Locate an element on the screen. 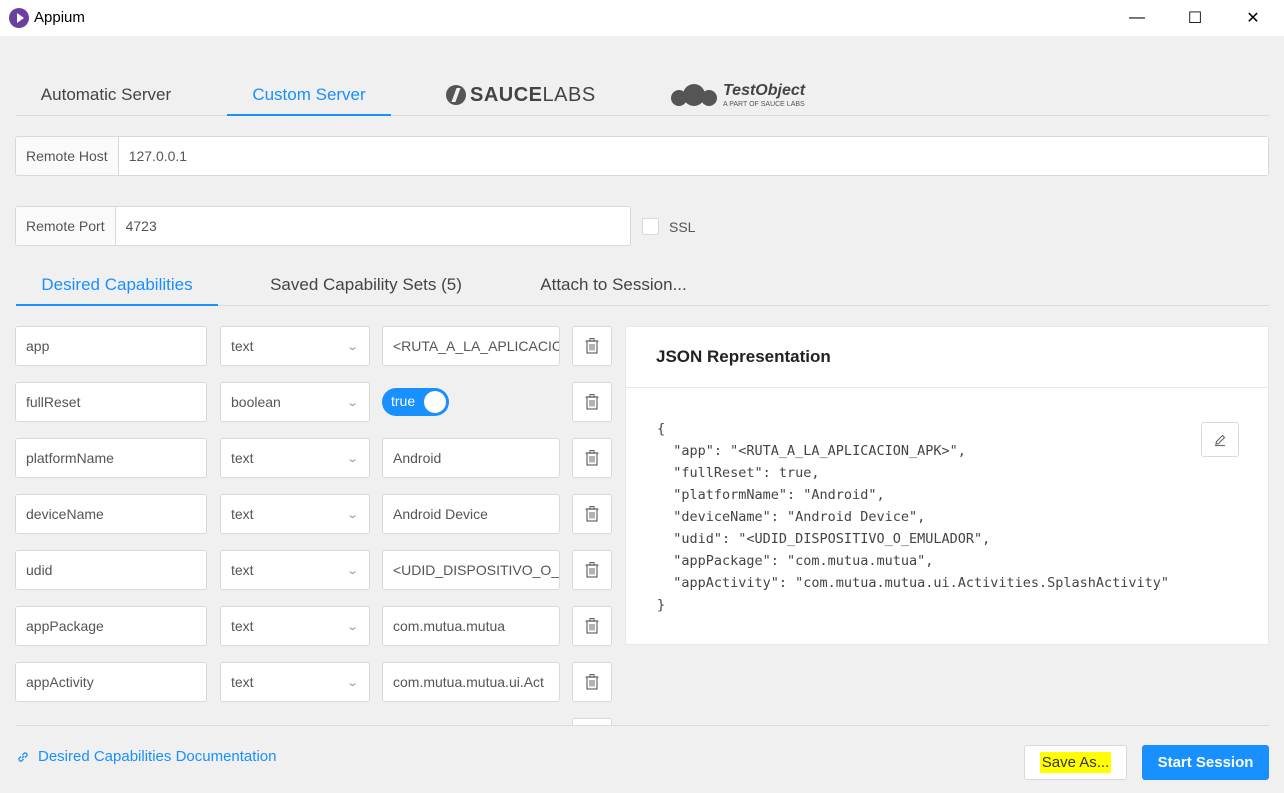 The width and height of the screenshot is (1284, 793). remote-port-label: Remote Port is located at coordinates (66, 226).